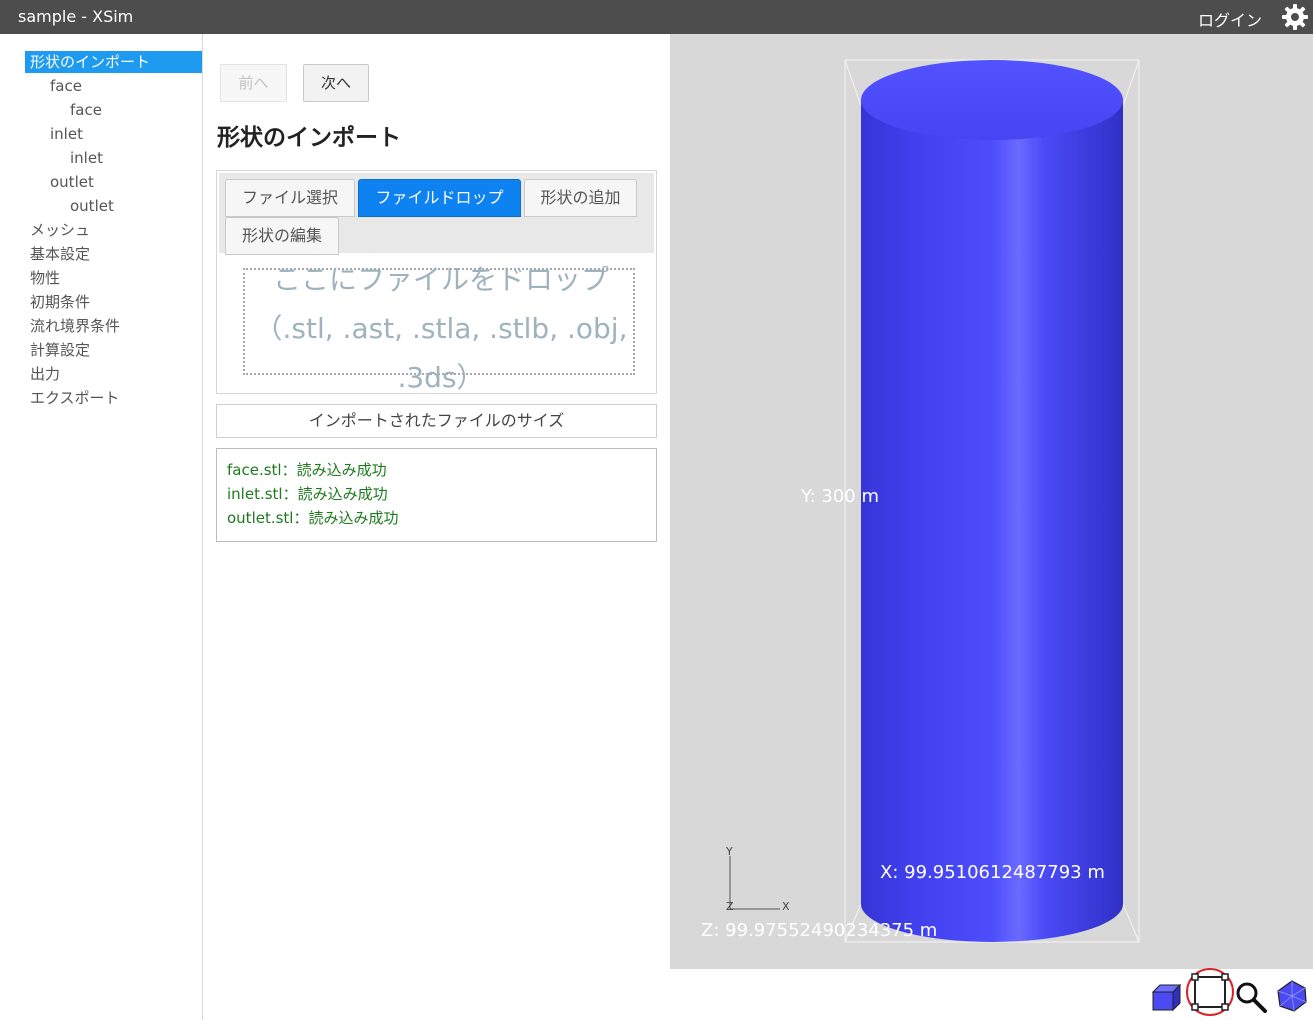 Image resolution: width=1313 pixels, height=1020 pixels. What do you see at coordinates (1292, 996) in the screenshot?
I see `mesh-view-icon` at bounding box center [1292, 996].